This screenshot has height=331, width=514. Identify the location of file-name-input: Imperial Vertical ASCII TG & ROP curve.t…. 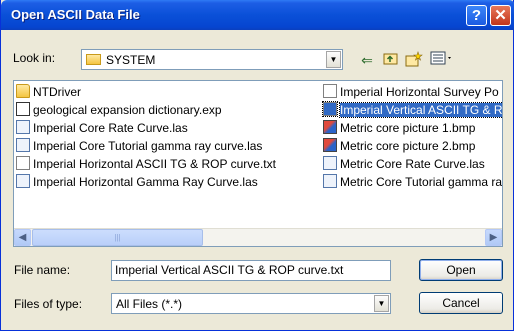
(251, 270).